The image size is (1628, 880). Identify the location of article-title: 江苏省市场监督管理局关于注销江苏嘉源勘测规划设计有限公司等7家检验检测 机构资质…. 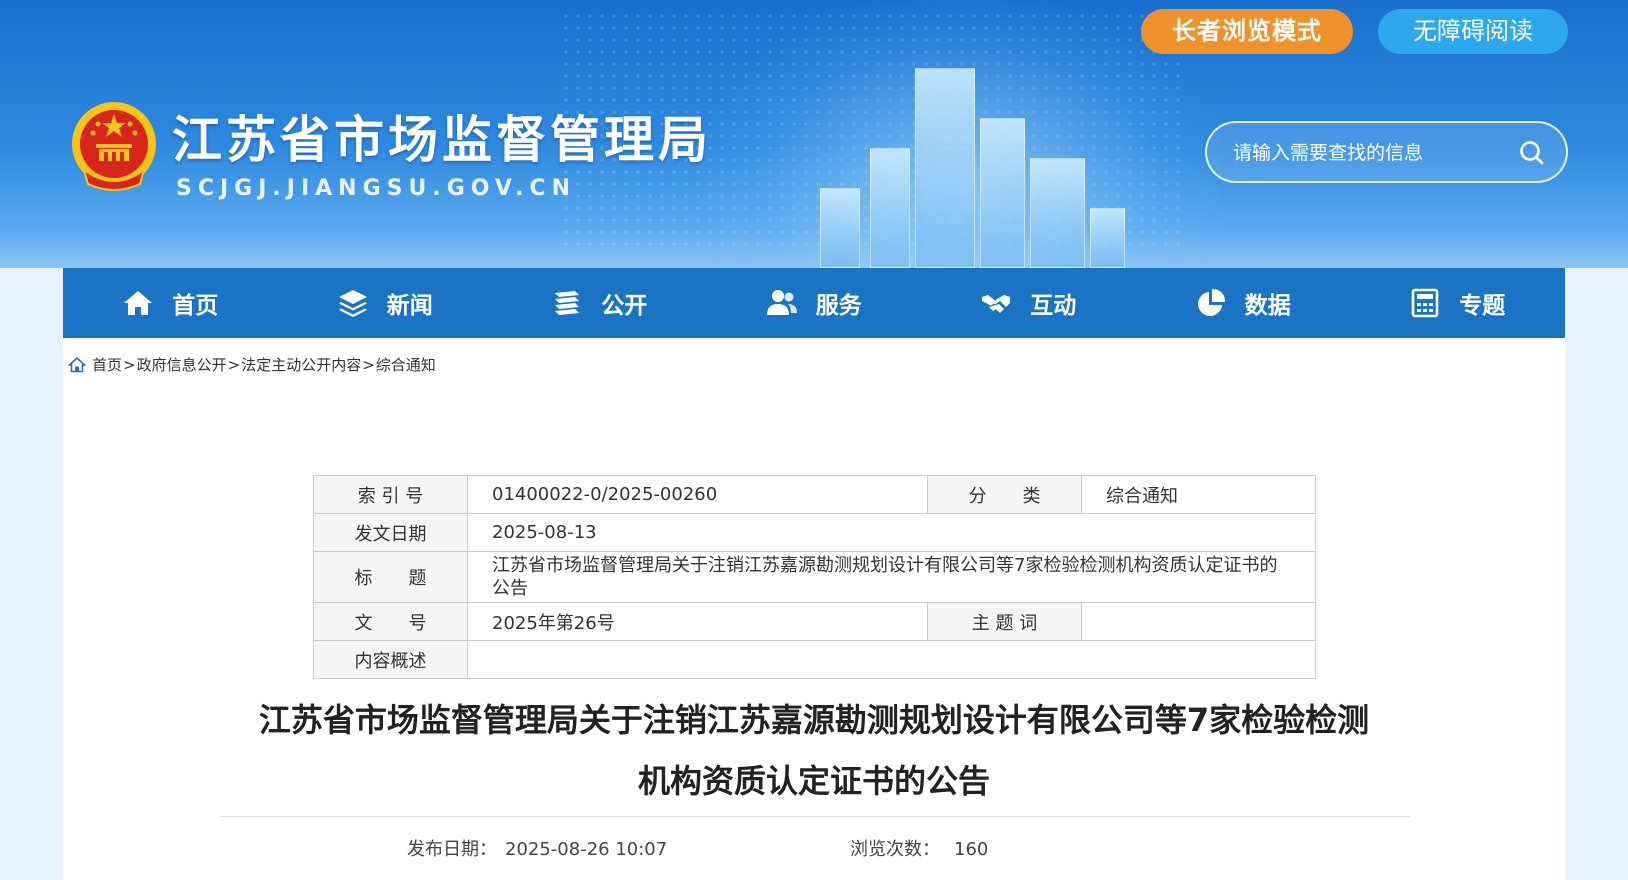
(814, 751).